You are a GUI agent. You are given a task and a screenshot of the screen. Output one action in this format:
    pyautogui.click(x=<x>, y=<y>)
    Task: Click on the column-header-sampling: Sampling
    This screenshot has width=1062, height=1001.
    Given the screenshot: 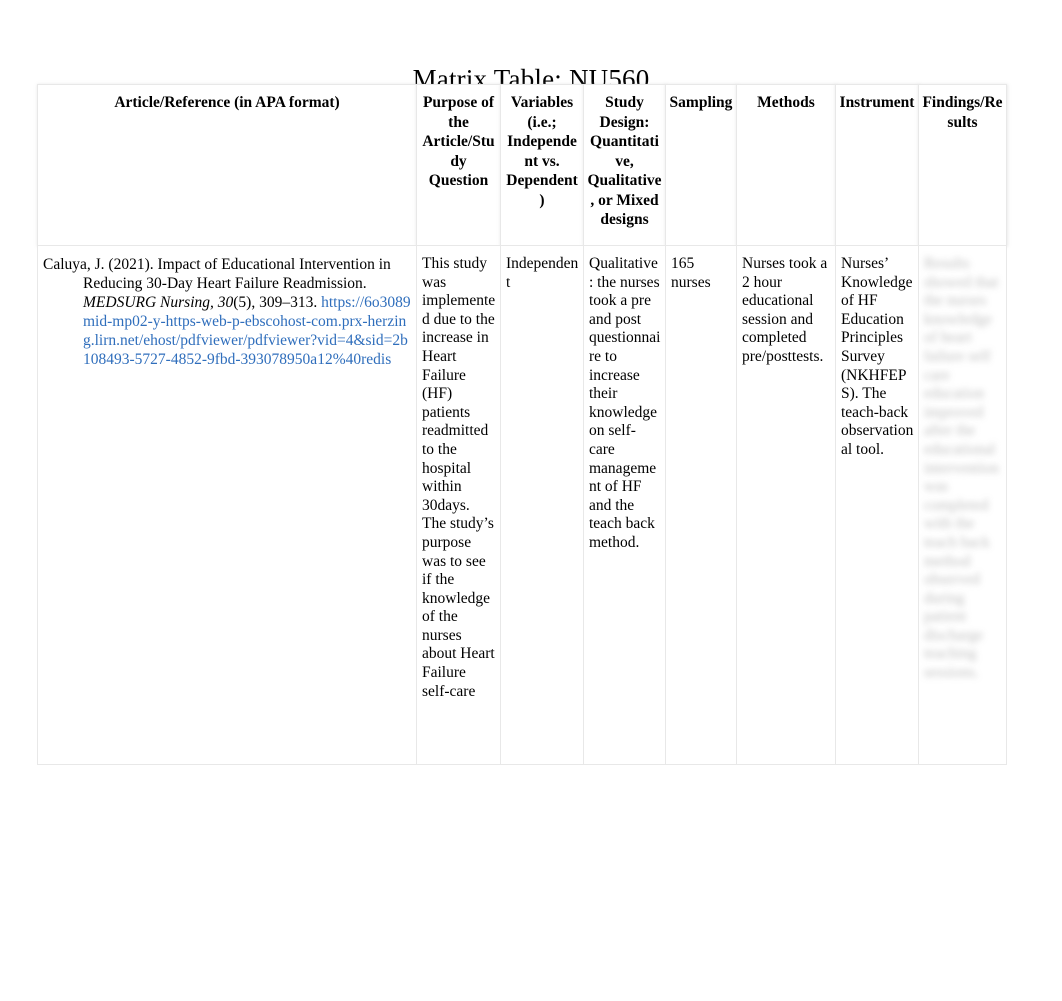 What is the action you would take?
    pyautogui.click(x=701, y=165)
    